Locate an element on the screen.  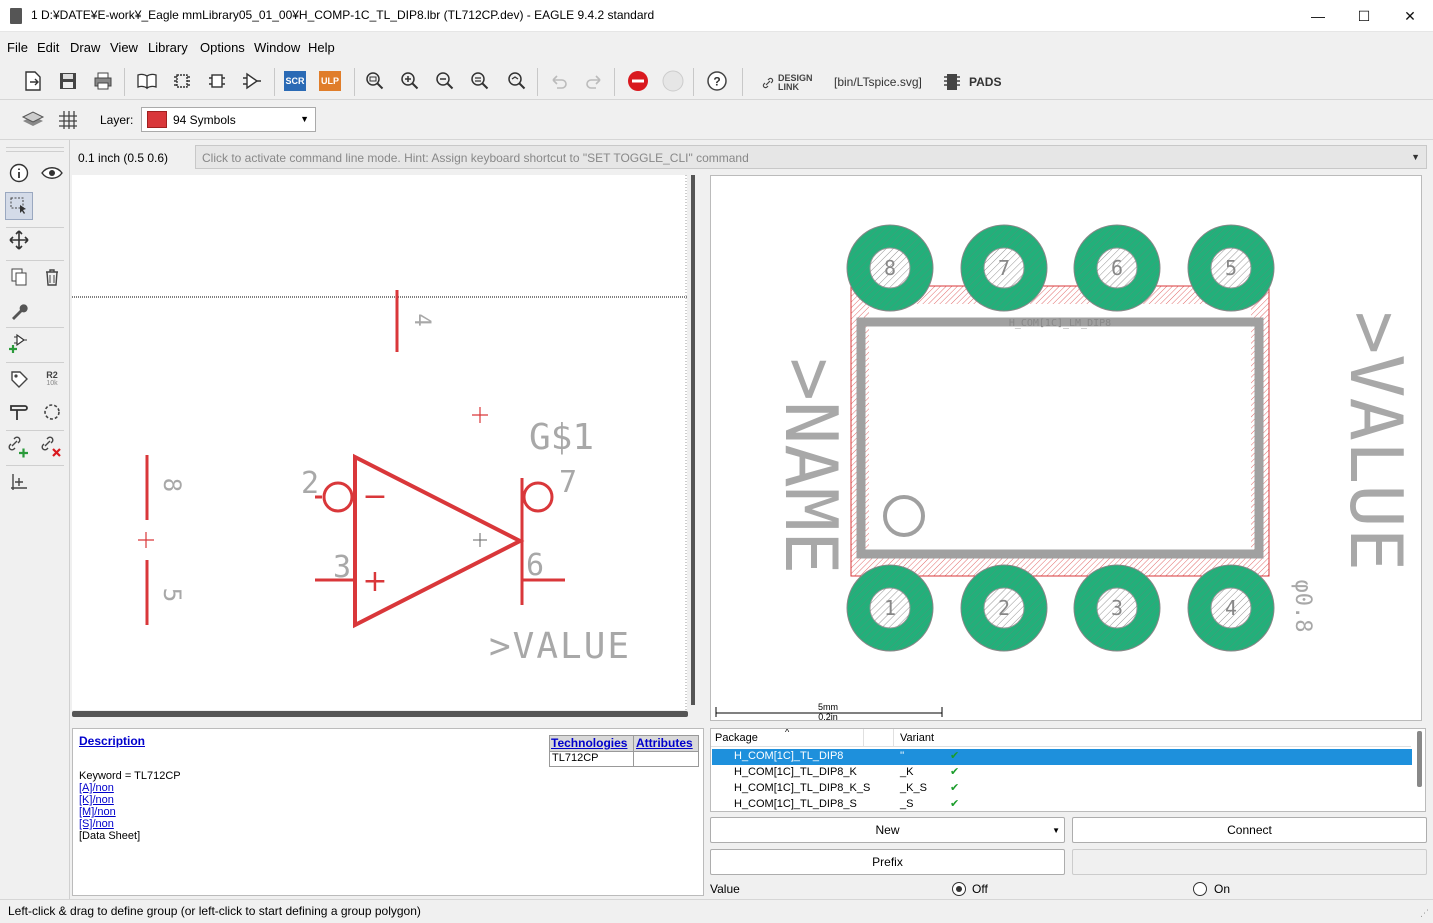
inversion-bubble is located at coordinates (538, 497).